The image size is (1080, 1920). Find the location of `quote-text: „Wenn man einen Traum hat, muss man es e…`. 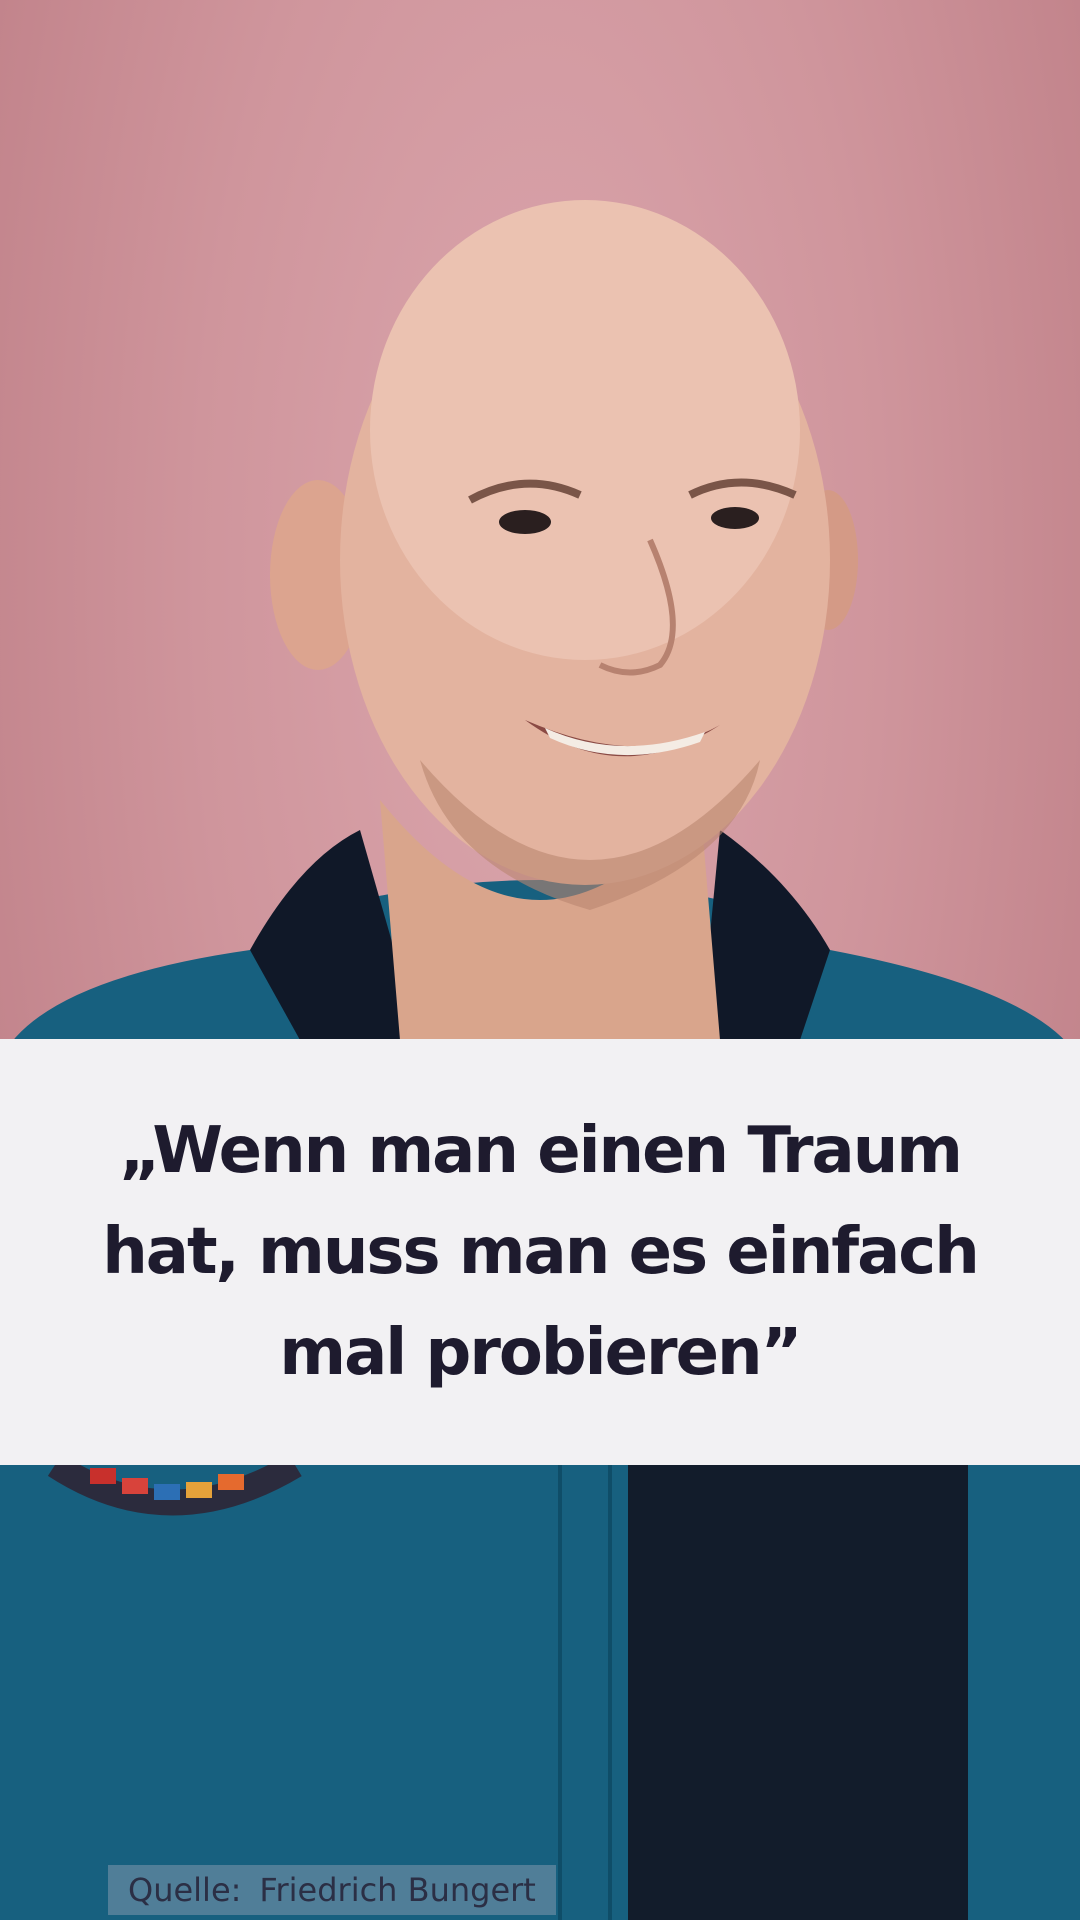

quote-text: „Wenn man einen Traum hat, muss man es e… is located at coordinates (541, 1251).